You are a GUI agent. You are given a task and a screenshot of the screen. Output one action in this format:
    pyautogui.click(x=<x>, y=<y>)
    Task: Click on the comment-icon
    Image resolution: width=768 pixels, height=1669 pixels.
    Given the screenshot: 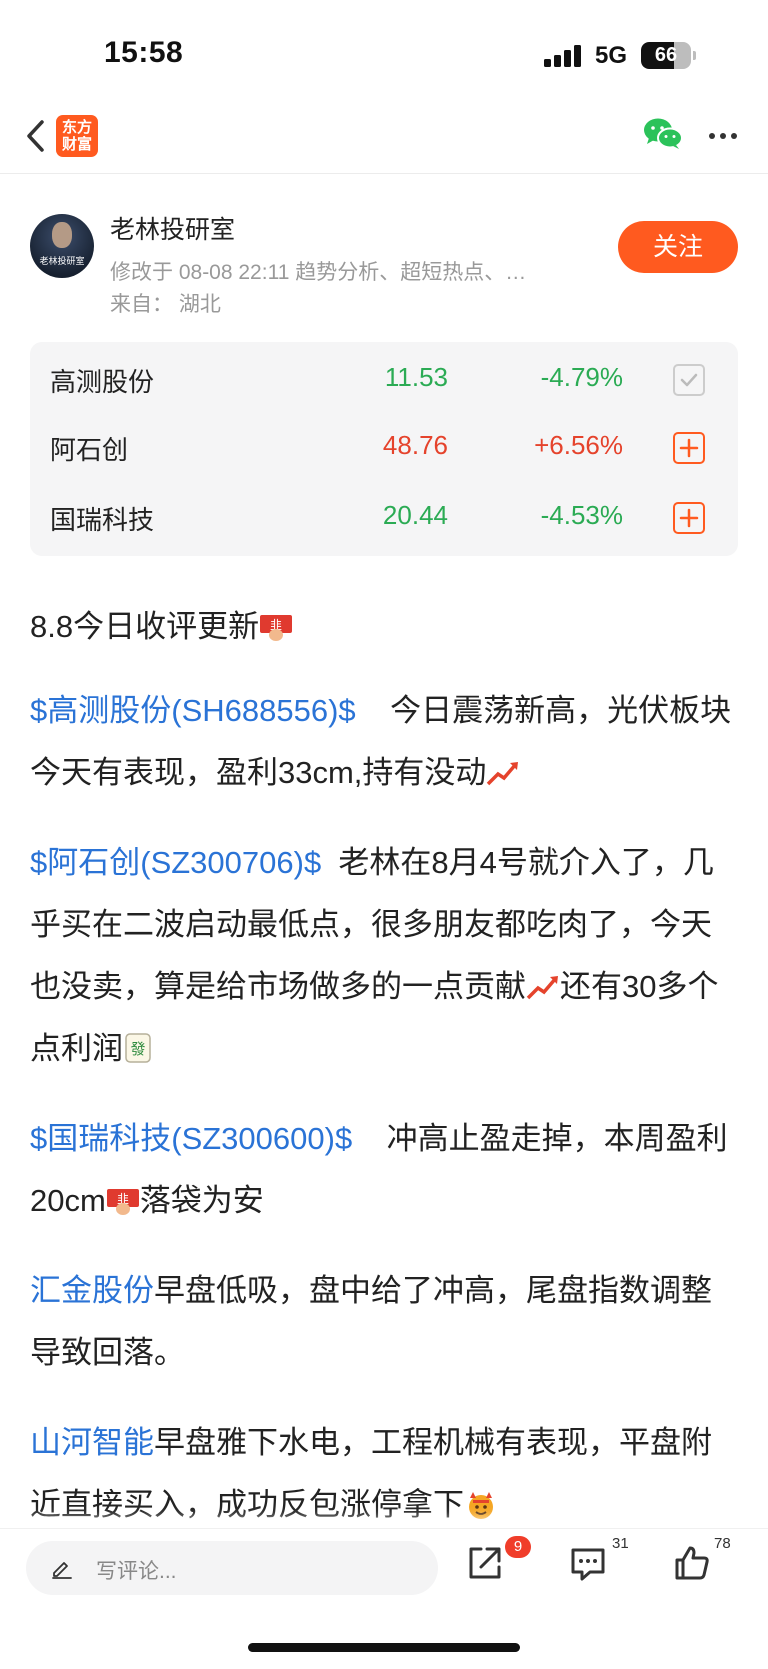 What is the action you would take?
    pyautogui.click(x=588, y=1564)
    